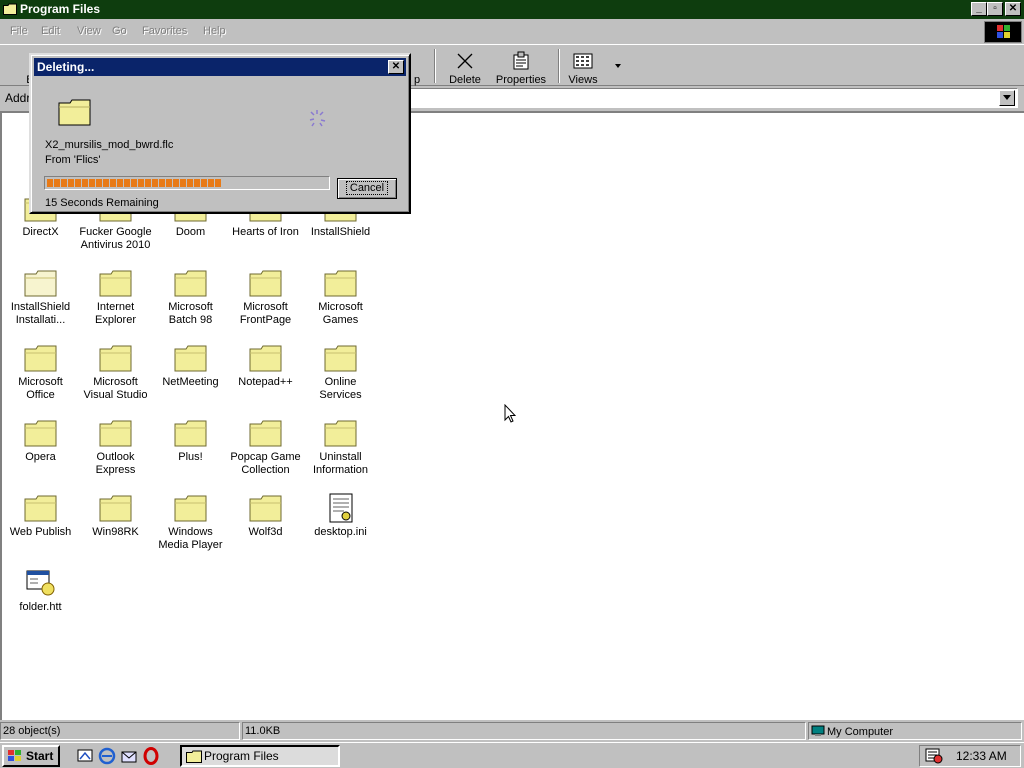 This screenshot has height=768, width=1024. I want to click on window-title: Program Files, so click(60, 9).